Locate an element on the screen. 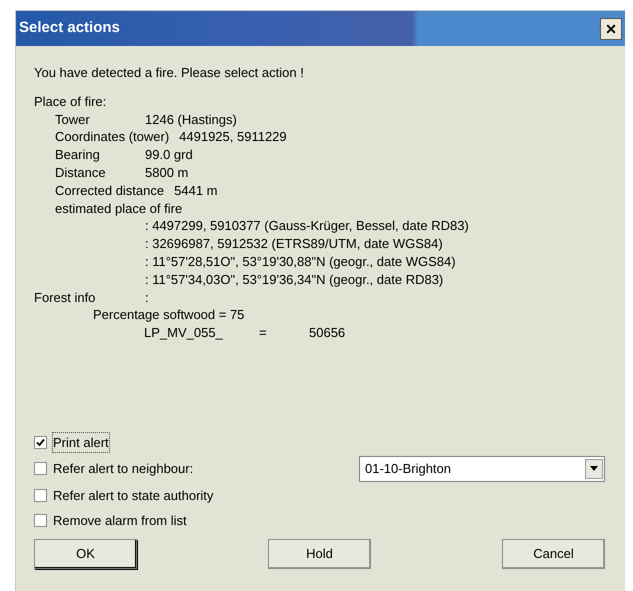  info-label: Corrected distance is located at coordinates (110, 191).